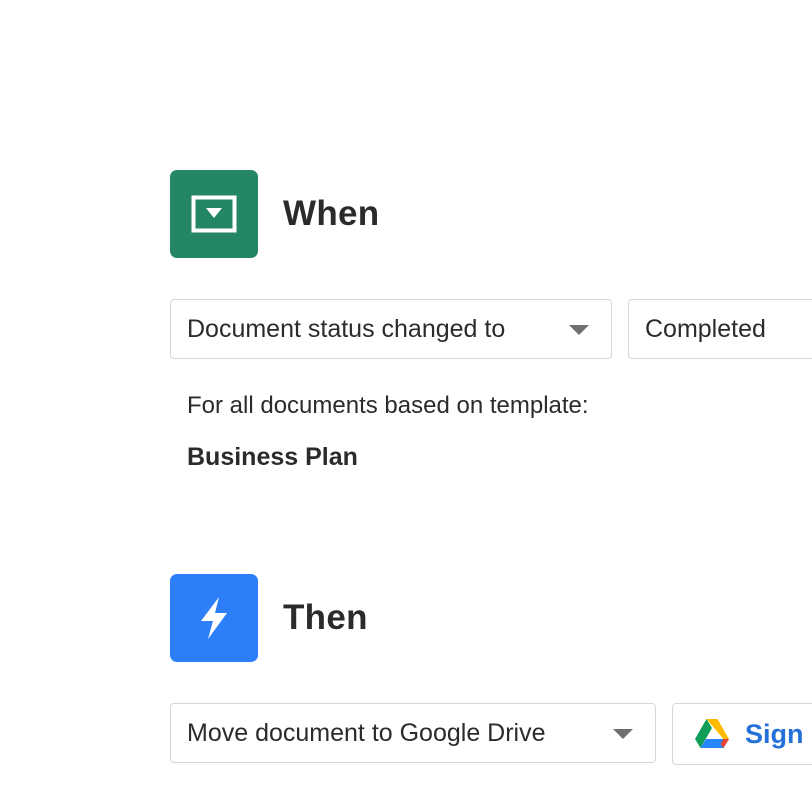 The height and width of the screenshot is (812, 812). Describe the element at coordinates (346, 328) in the screenshot. I see `trigger-select-value: Document status changed to` at that location.